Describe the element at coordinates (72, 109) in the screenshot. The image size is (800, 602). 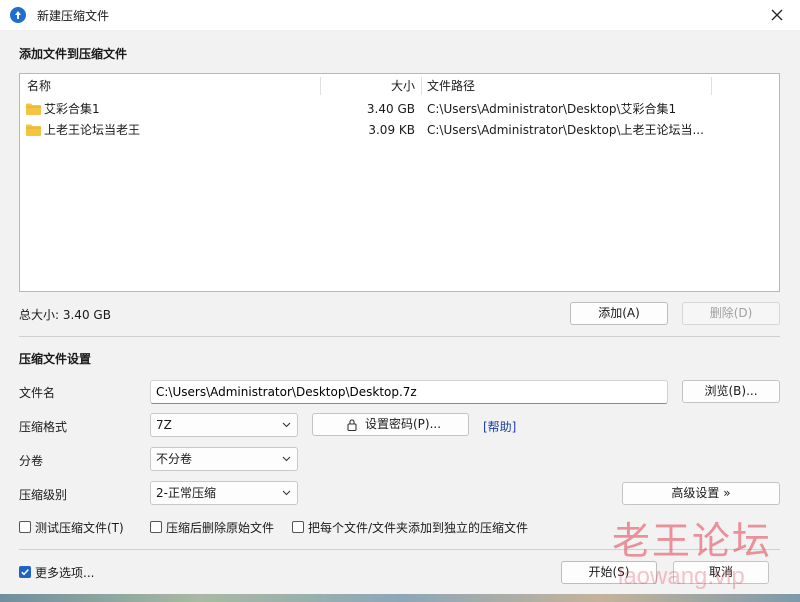
I see `file-name: 艾彩合集1` at that location.